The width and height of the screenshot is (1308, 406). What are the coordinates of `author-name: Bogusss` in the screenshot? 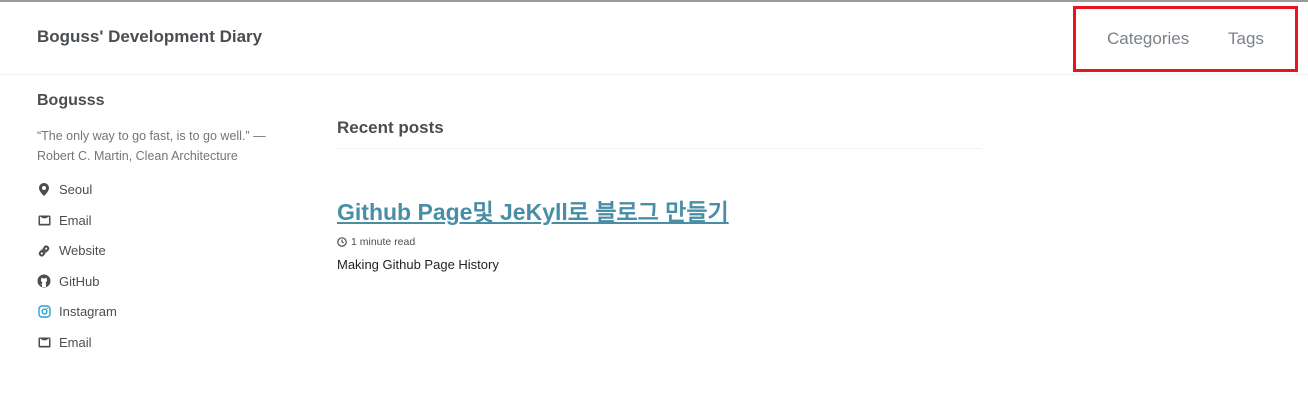 It's located at (71, 100).